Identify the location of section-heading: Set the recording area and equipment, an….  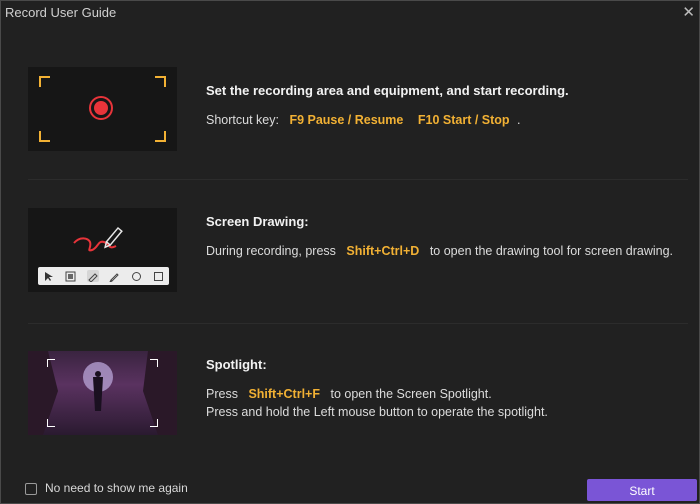
(387, 90).